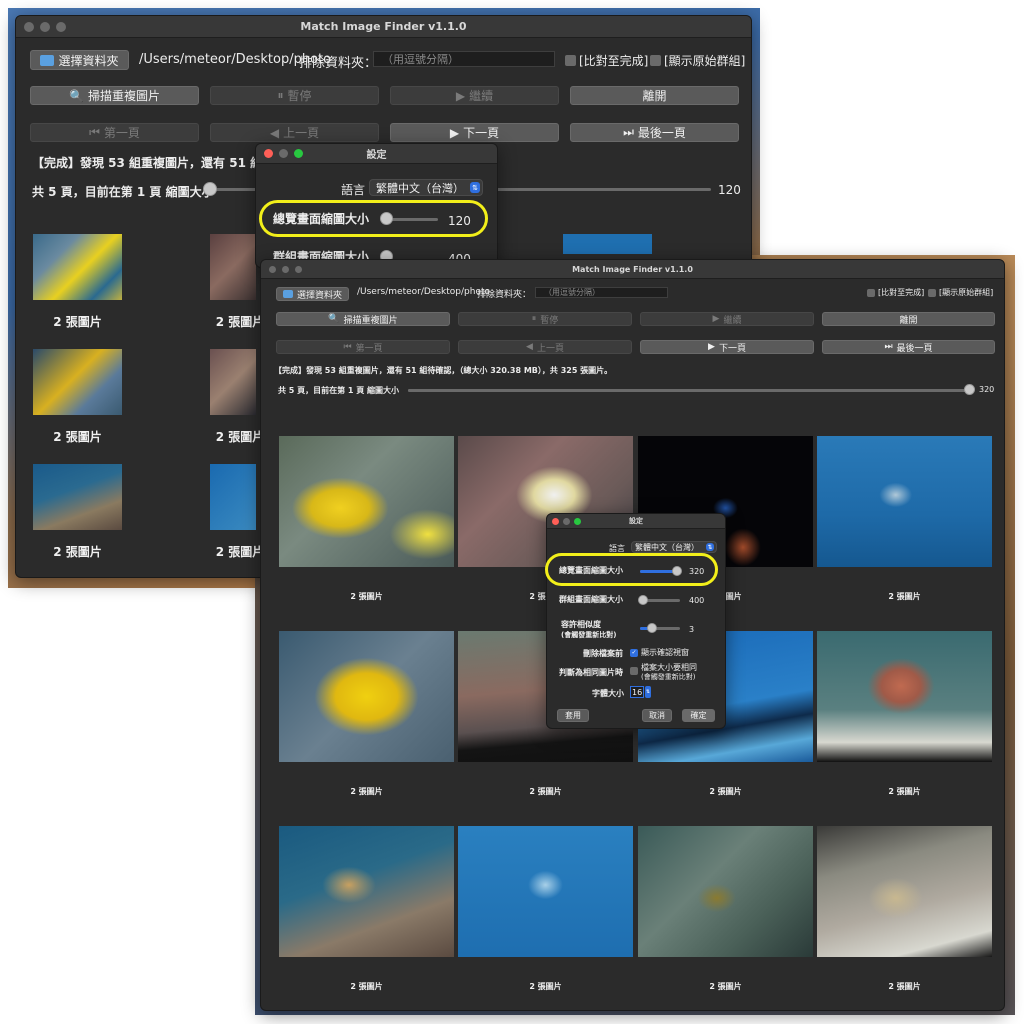 Image resolution: width=1024 pixels, height=1024 pixels. I want to click on back-last-page-button: ⏭ 最後一頁, so click(654, 132).